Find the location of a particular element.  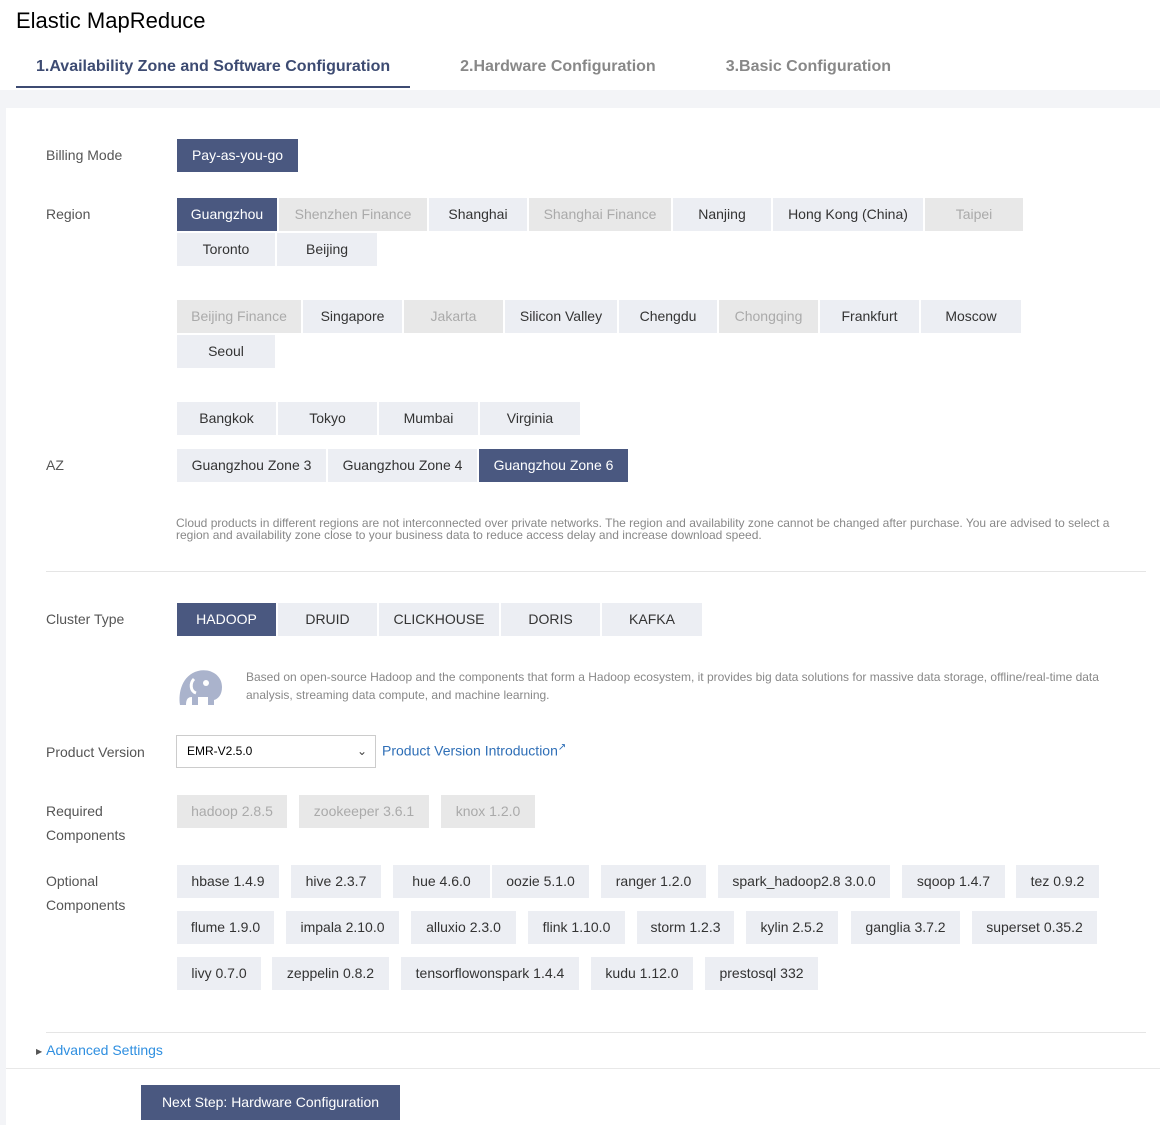

optional-component-storm: storm 1.2.3 is located at coordinates (685, 927).